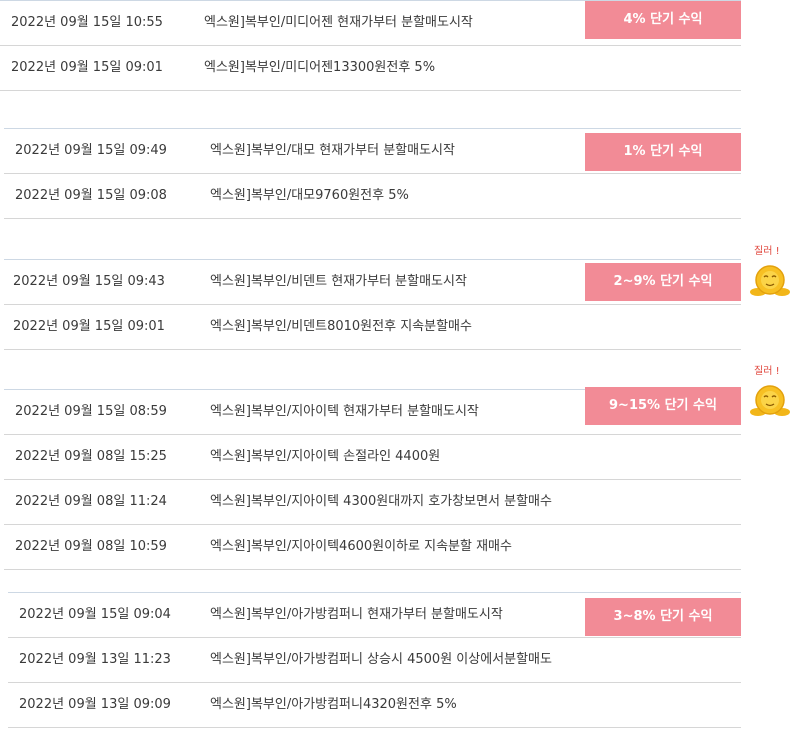 This screenshot has height=730, width=808. Describe the element at coordinates (663, 20) in the screenshot. I see `profit-badge: 4% 단기 수익` at that location.